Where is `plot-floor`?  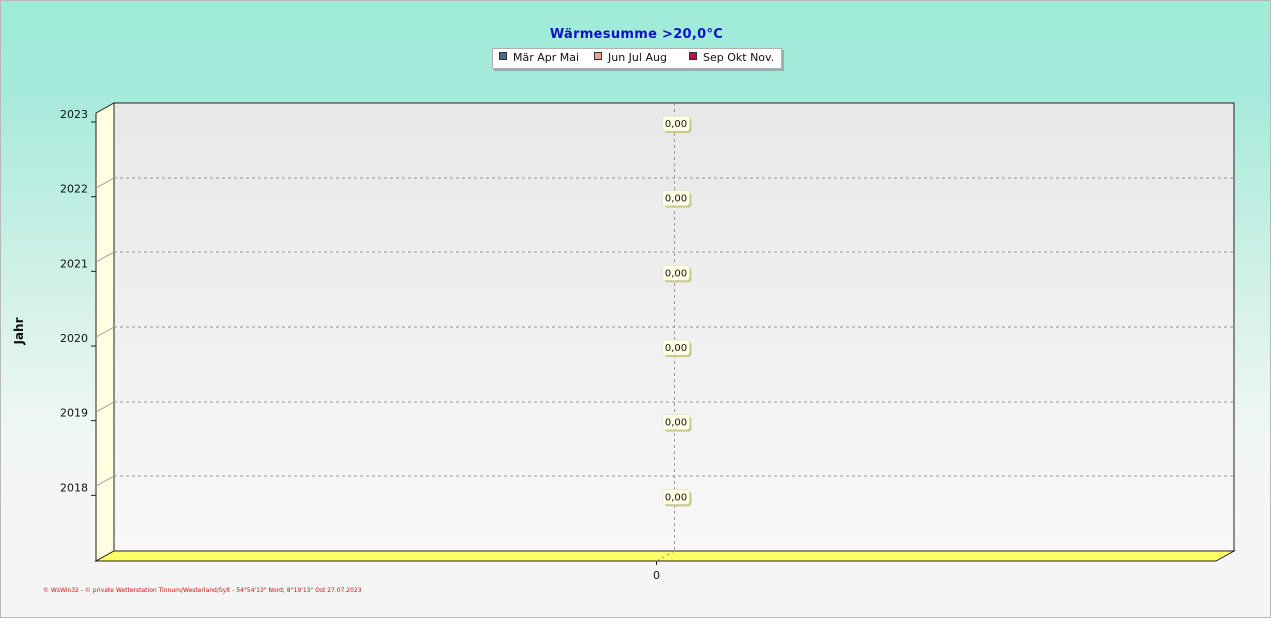
plot-floor is located at coordinates (665, 556).